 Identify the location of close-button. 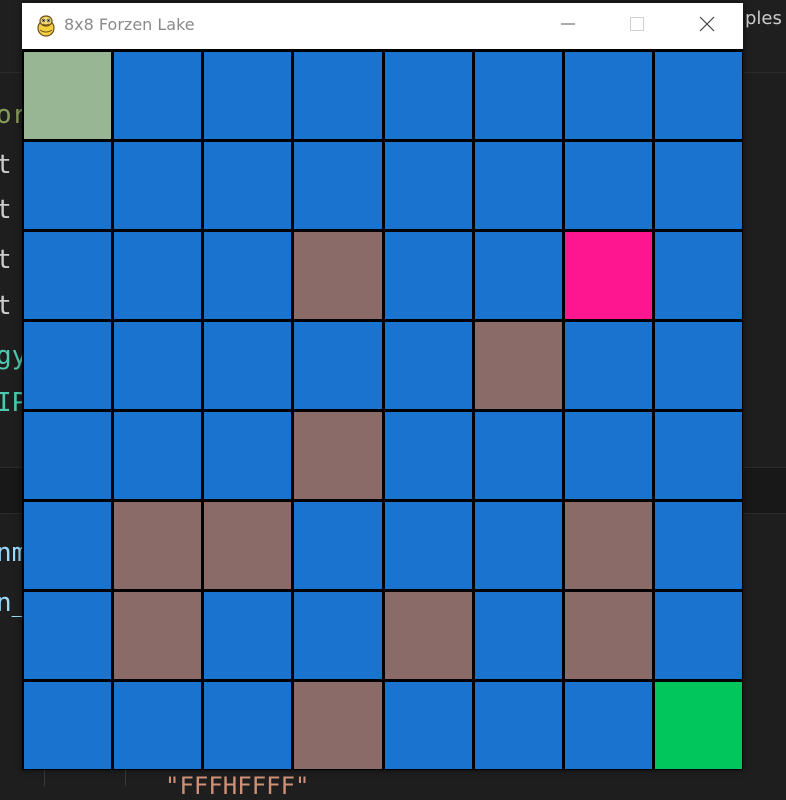
(707, 26).